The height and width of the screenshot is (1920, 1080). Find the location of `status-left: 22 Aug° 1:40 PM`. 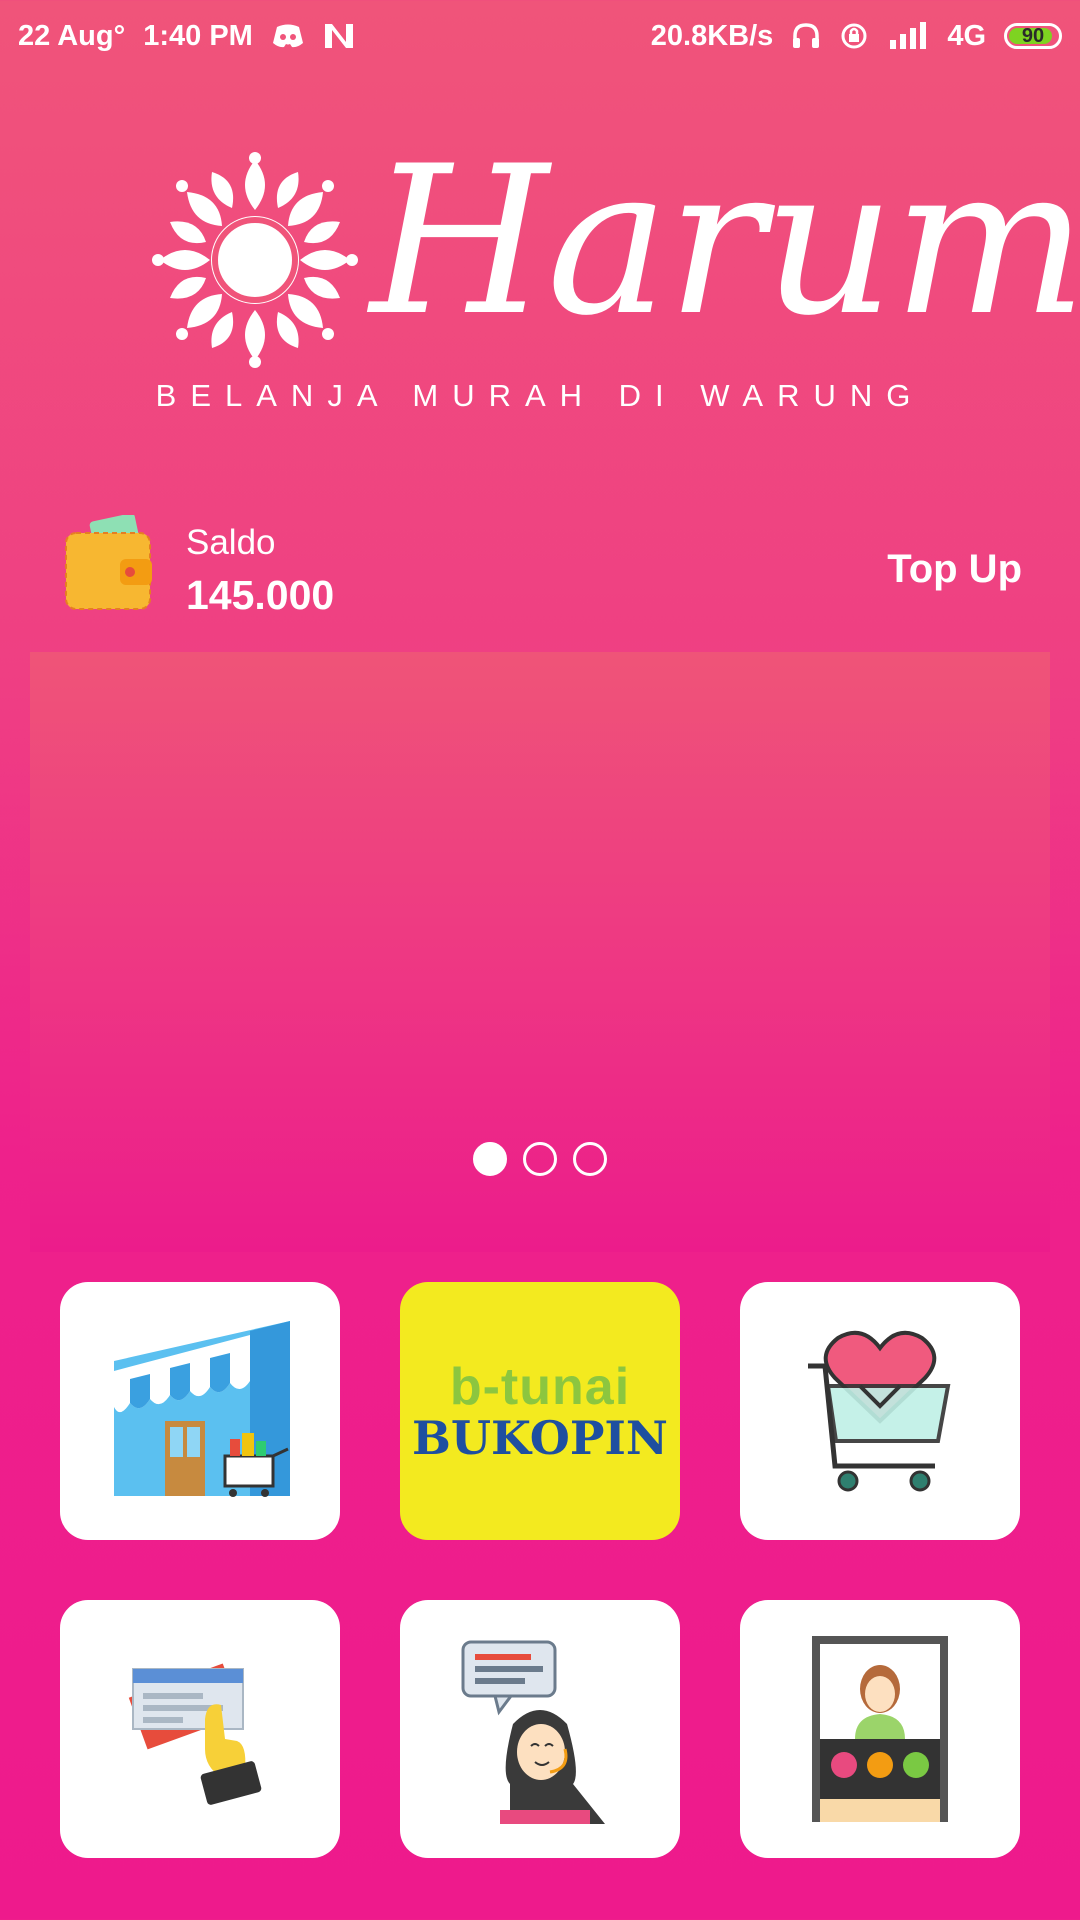

status-left: 22 Aug° 1:40 PM is located at coordinates (186, 36).